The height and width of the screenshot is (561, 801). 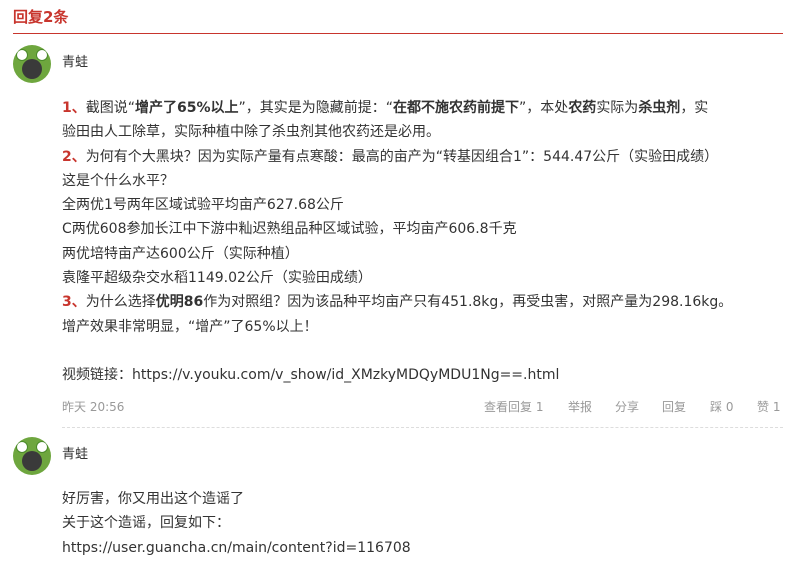 I want to click on timestamp: 昨天 20:56, so click(x=93, y=407).